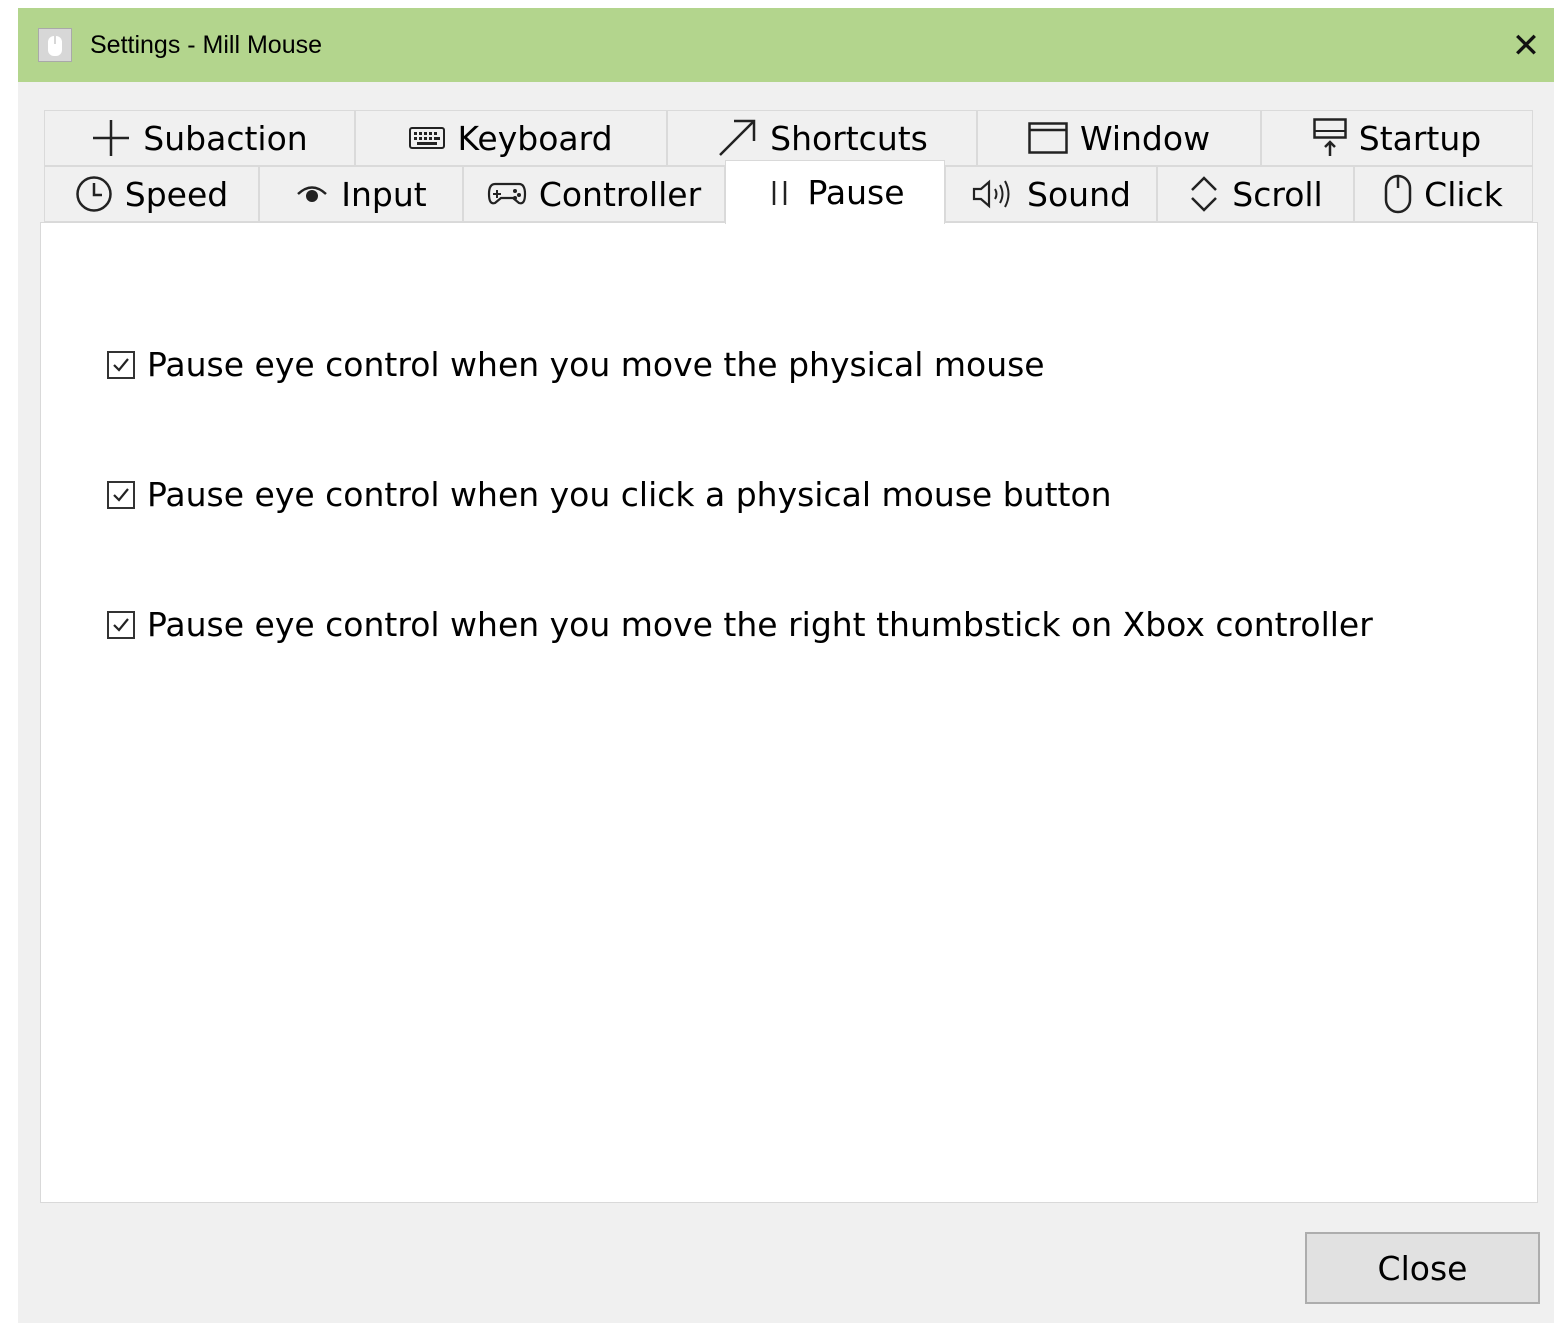 The image size is (1554, 1323). I want to click on tab-controller: Controller, so click(594, 194).